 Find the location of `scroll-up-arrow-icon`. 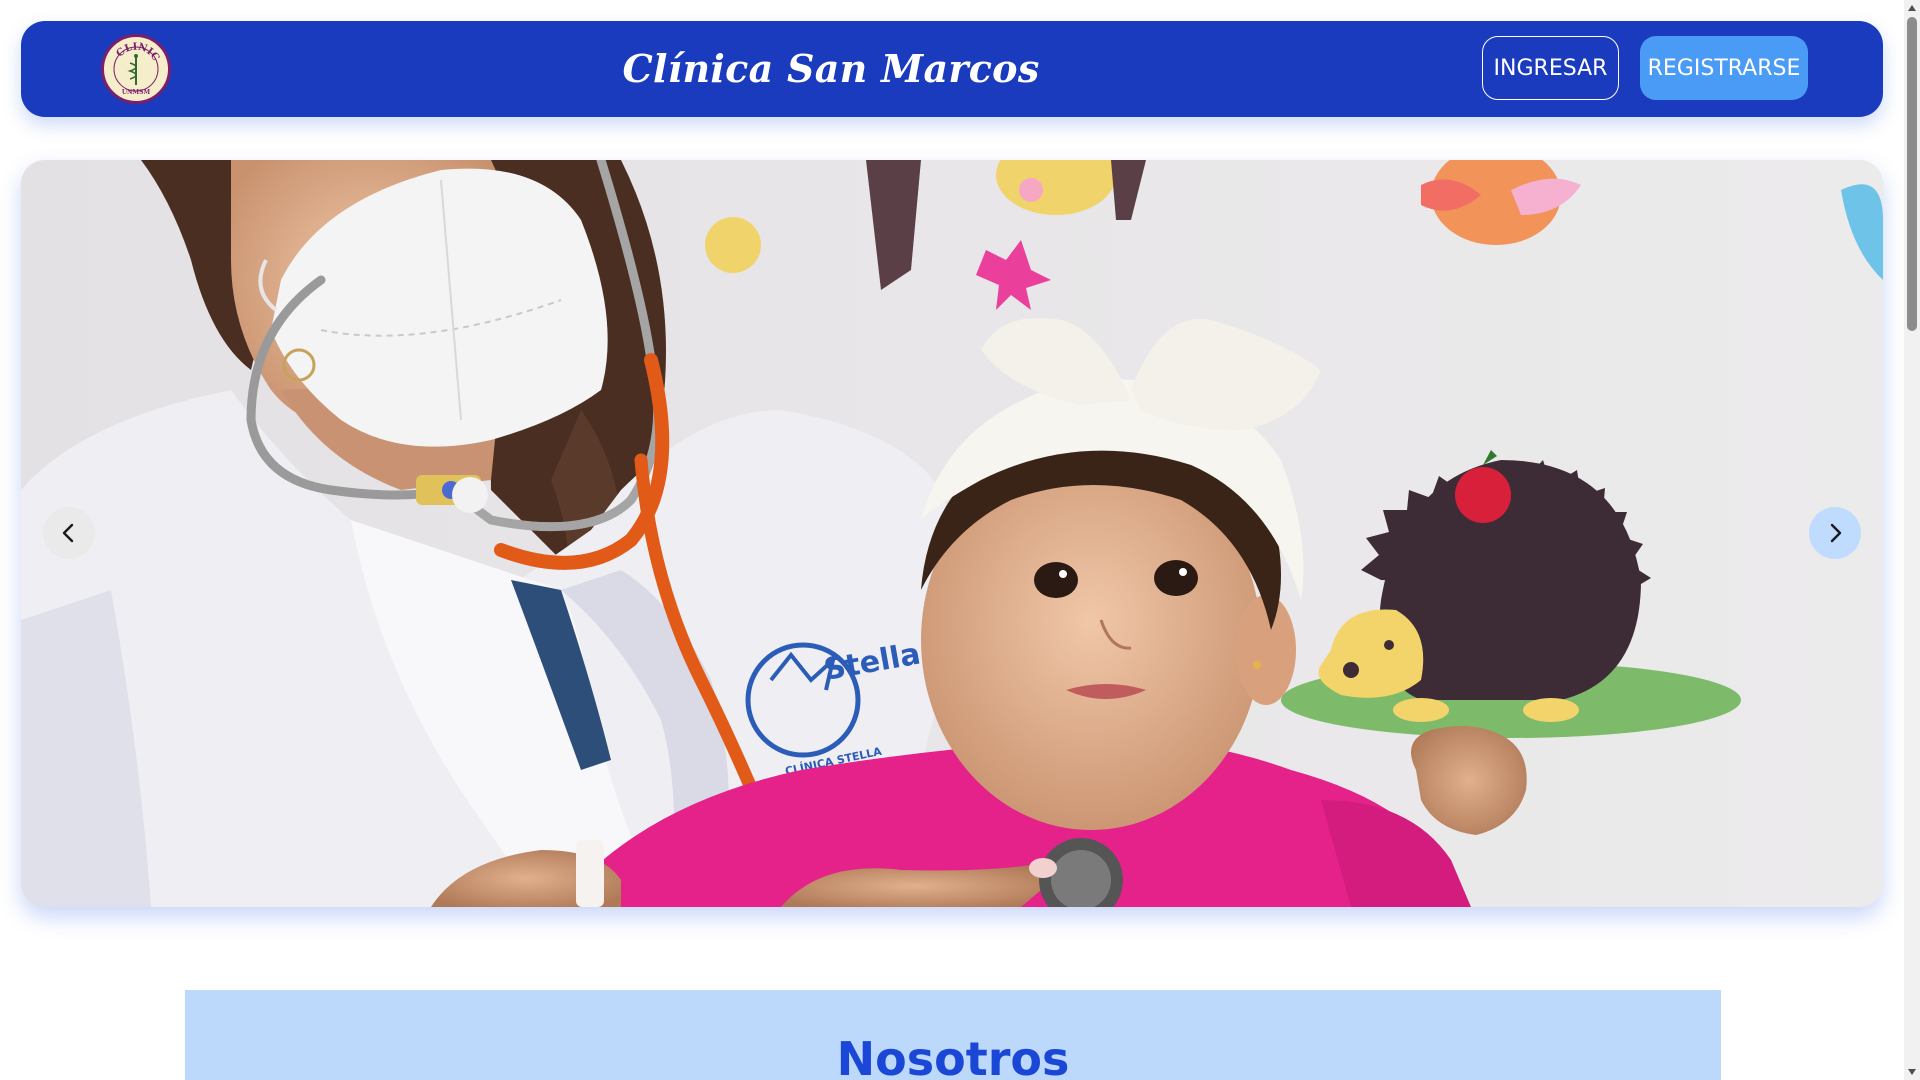

scroll-up-arrow-icon is located at coordinates (1912, 8).